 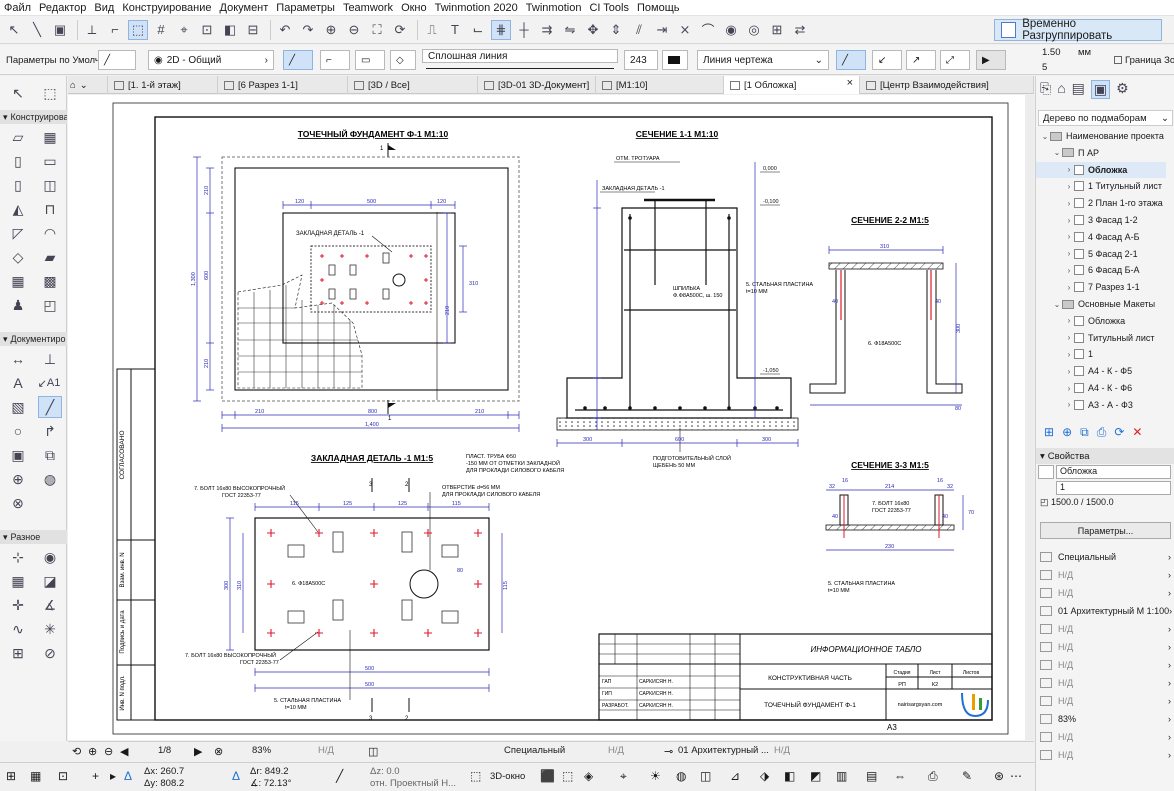 What do you see at coordinates (117, 60) in the screenshot?
I see `line-pen-button: ╱` at bounding box center [117, 60].